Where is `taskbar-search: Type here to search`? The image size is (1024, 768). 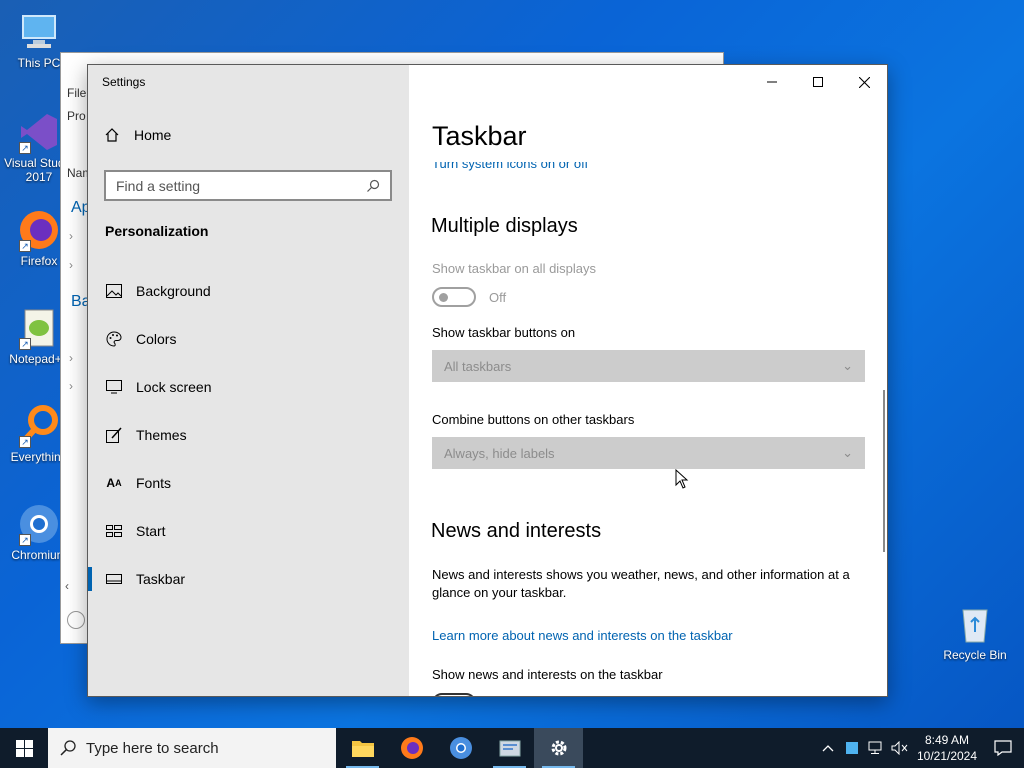
taskbar-search: Type here to search is located at coordinates (192, 748).